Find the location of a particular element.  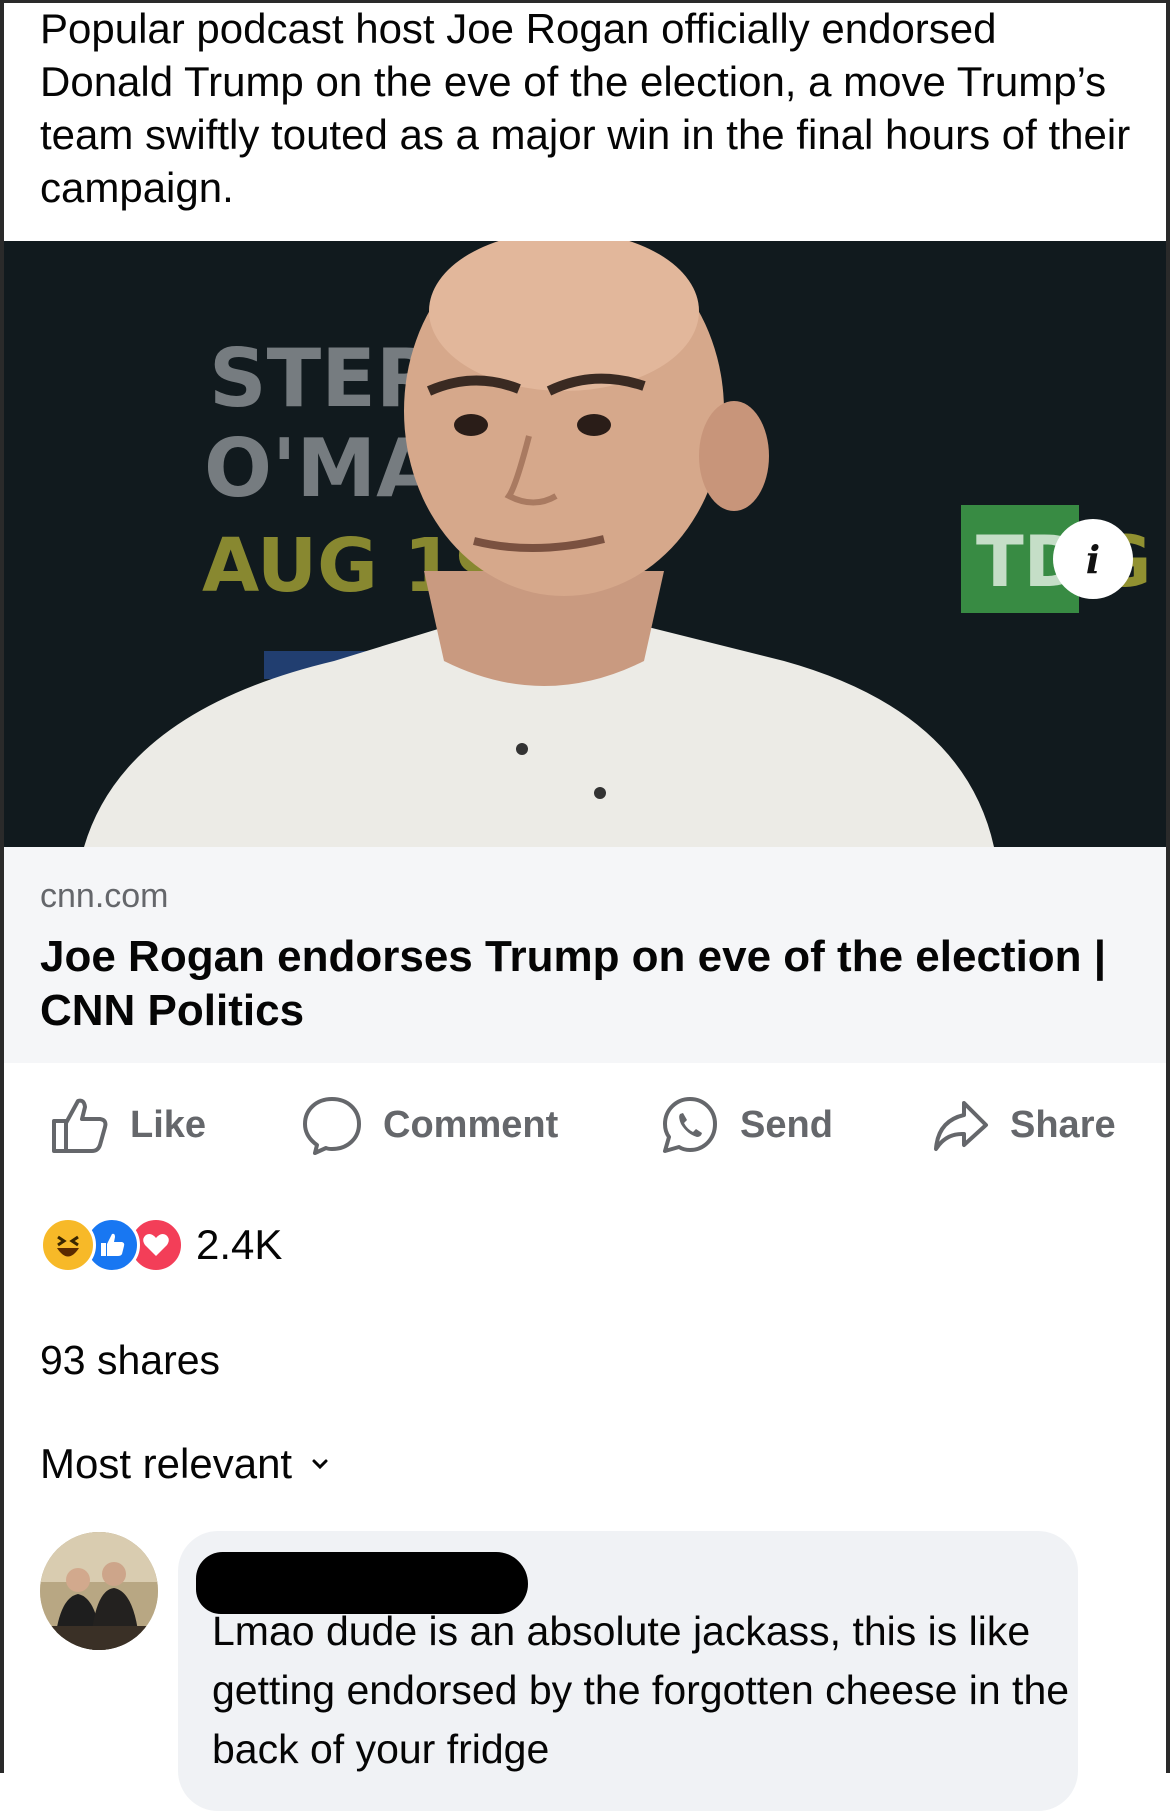

haha-reaction-icon is located at coordinates (68, 1245).